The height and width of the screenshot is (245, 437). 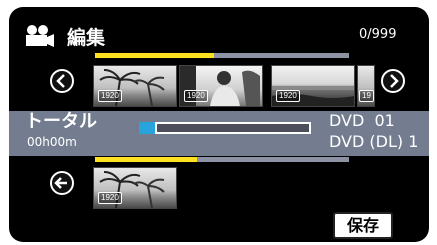 What do you see at coordinates (52, 142) in the screenshot?
I see `total-time: 00h00m` at bounding box center [52, 142].